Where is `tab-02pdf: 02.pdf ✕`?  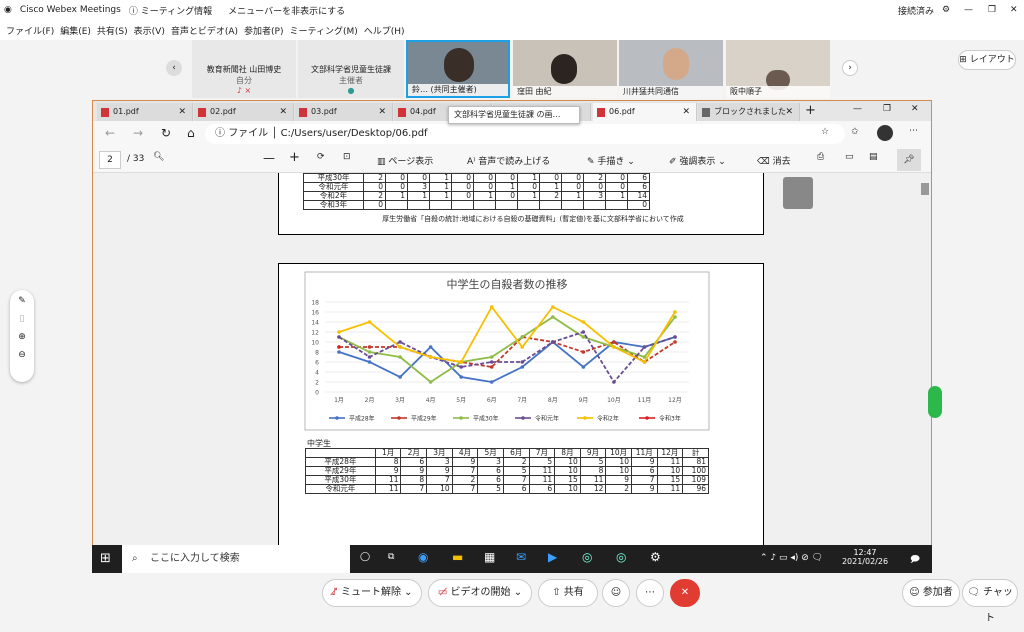 tab-02pdf: 02.pdf ✕ is located at coordinates (244, 112).